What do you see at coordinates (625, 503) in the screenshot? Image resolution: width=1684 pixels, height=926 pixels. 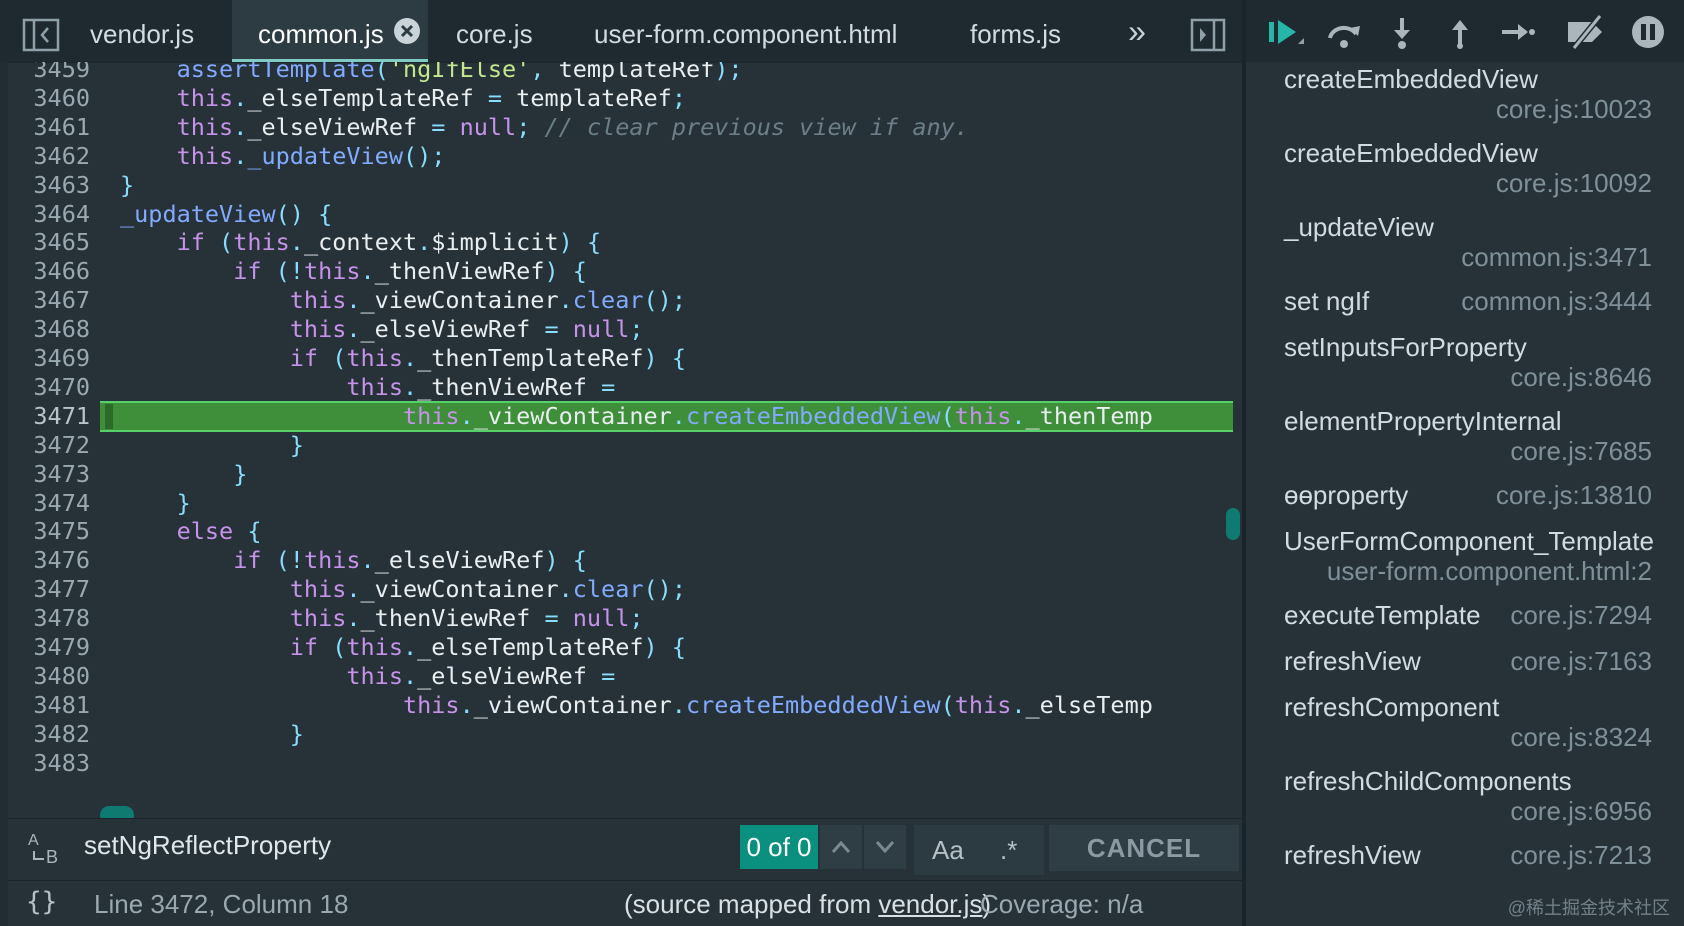 I see `code-line: 3474 }` at bounding box center [625, 503].